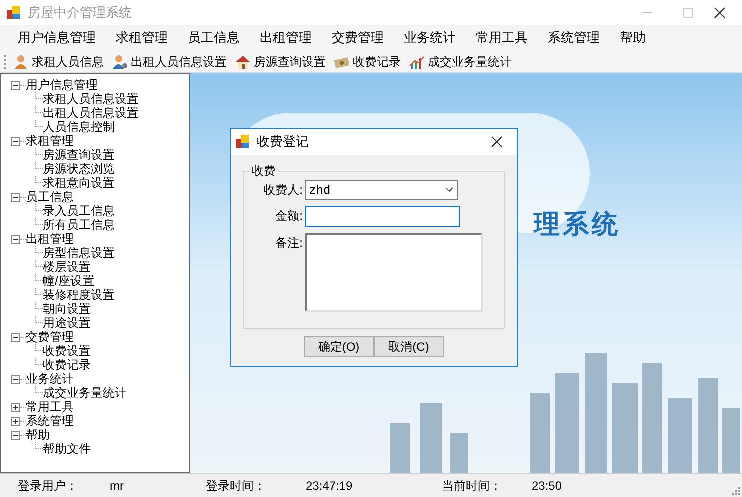 This screenshot has height=497, width=742. Describe the element at coordinates (243, 62) in the screenshot. I see `house-icon` at that location.